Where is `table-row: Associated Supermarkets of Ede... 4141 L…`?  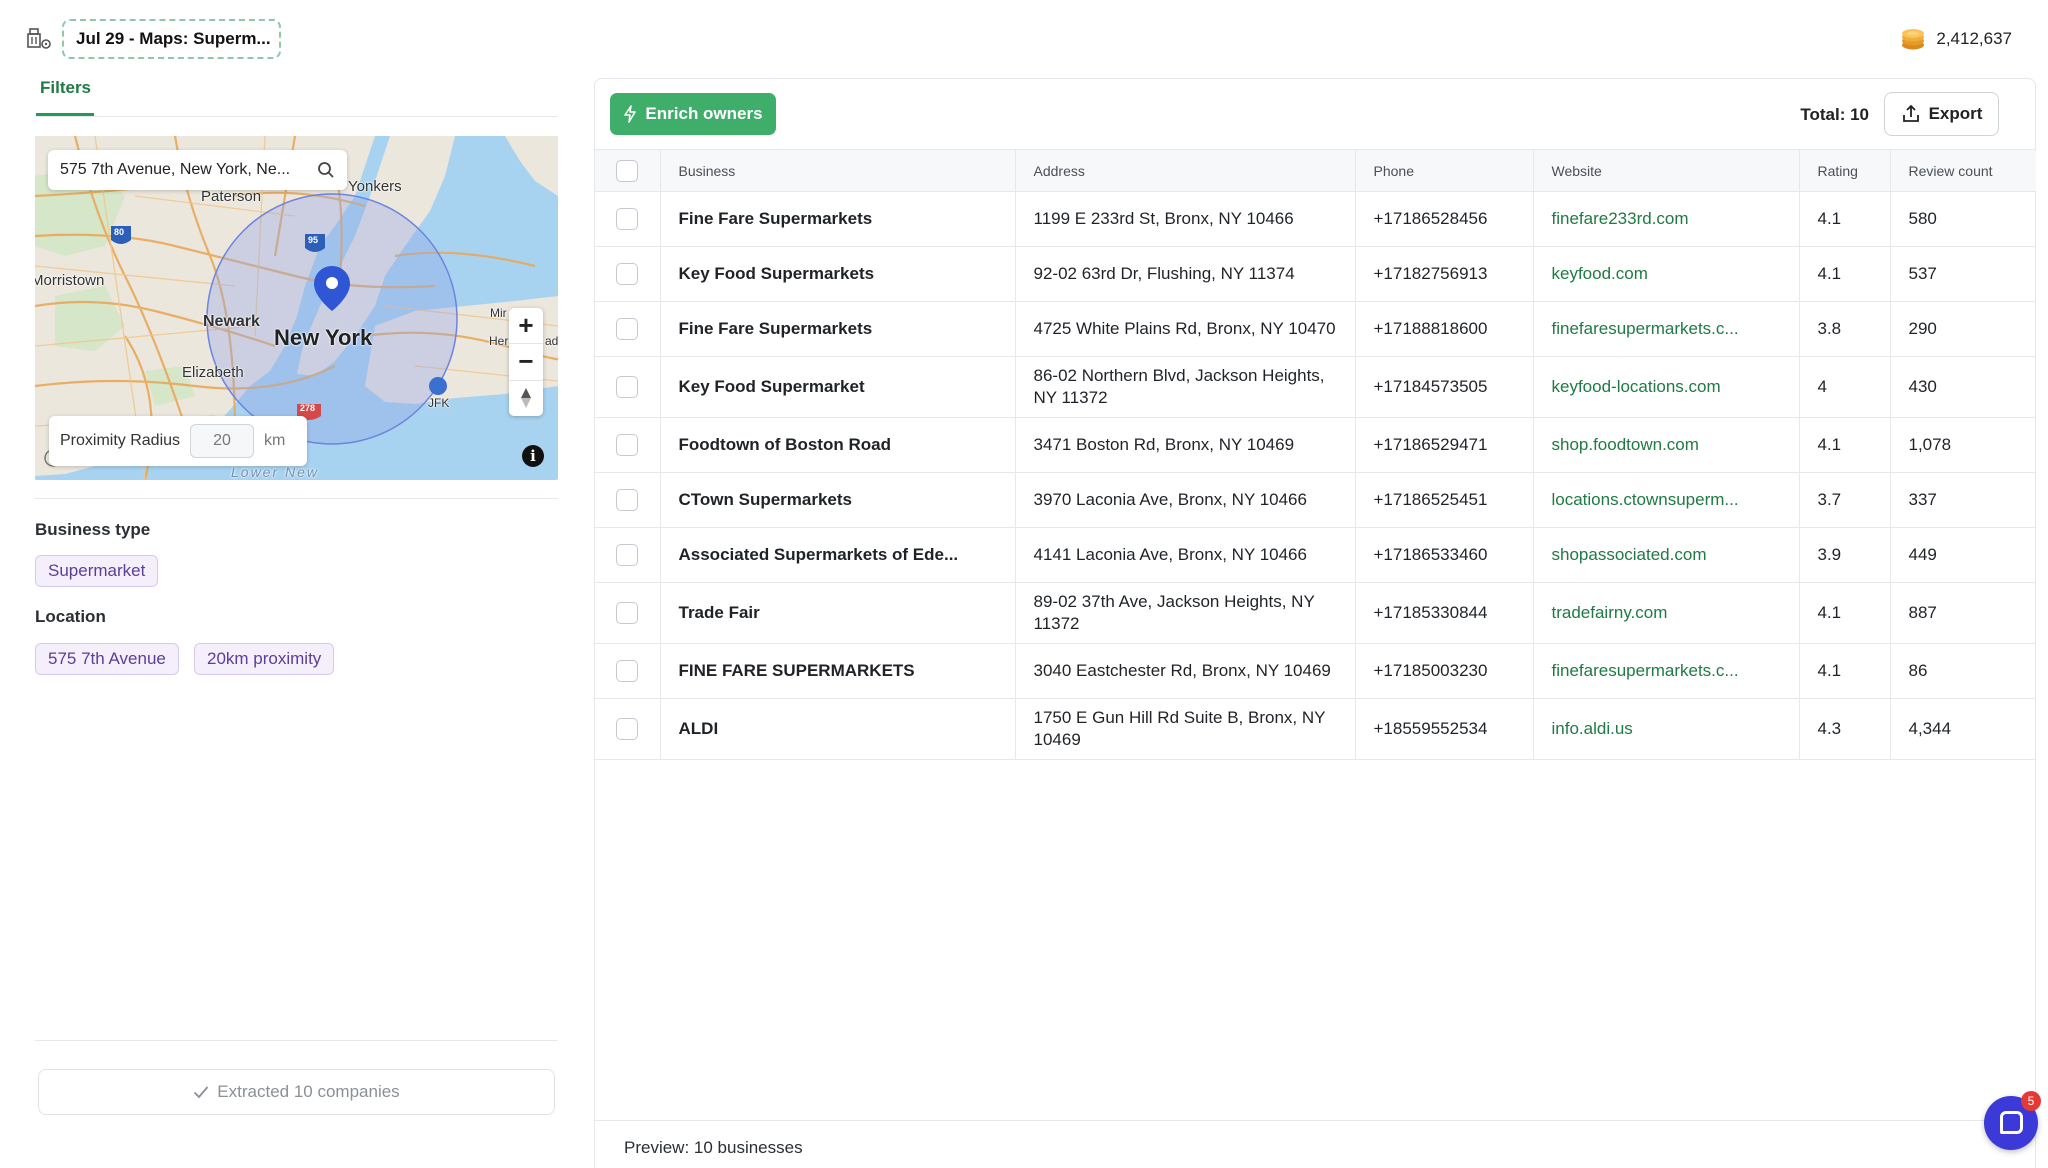
table-row: Associated Supermarkets of Ede... 4141 L… is located at coordinates (1315, 555).